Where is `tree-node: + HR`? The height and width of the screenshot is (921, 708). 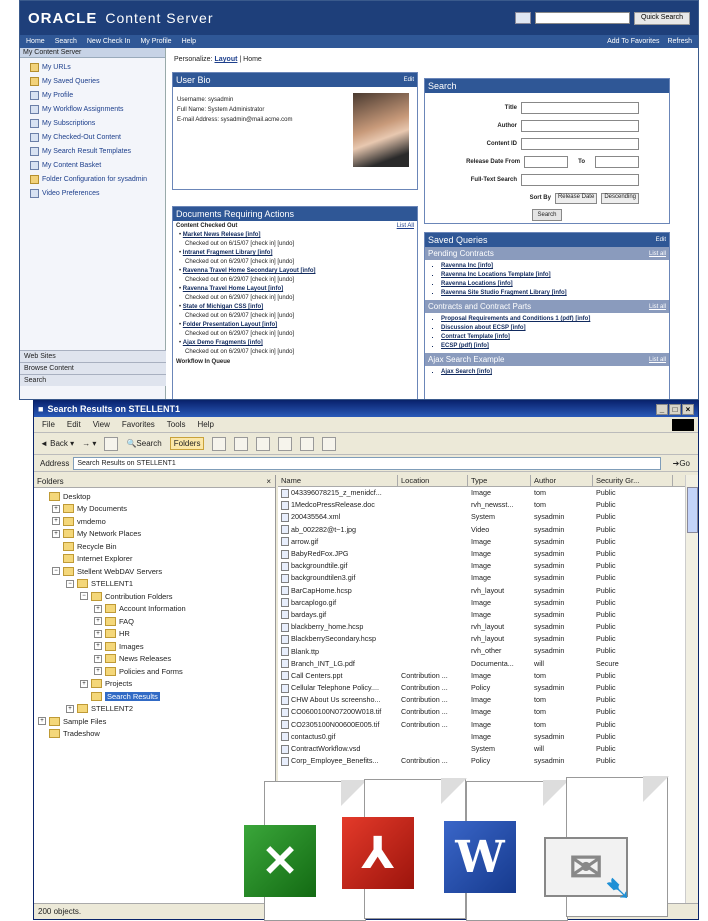 tree-node: + HR is located at coordinates (154, 634).